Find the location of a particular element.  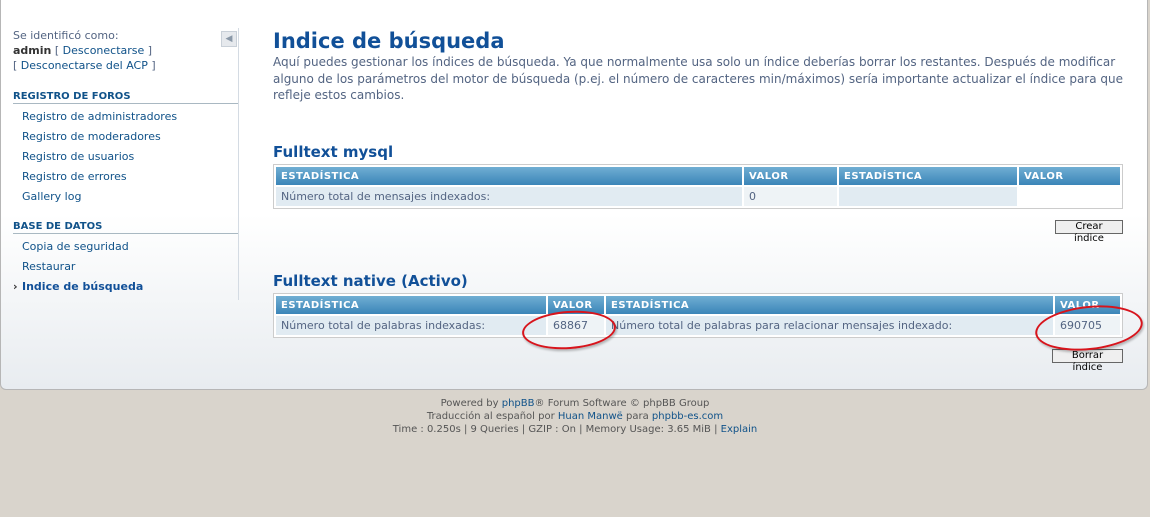

section-title-native: Fulltext native (Activo) is located at coordinates (370, 281).